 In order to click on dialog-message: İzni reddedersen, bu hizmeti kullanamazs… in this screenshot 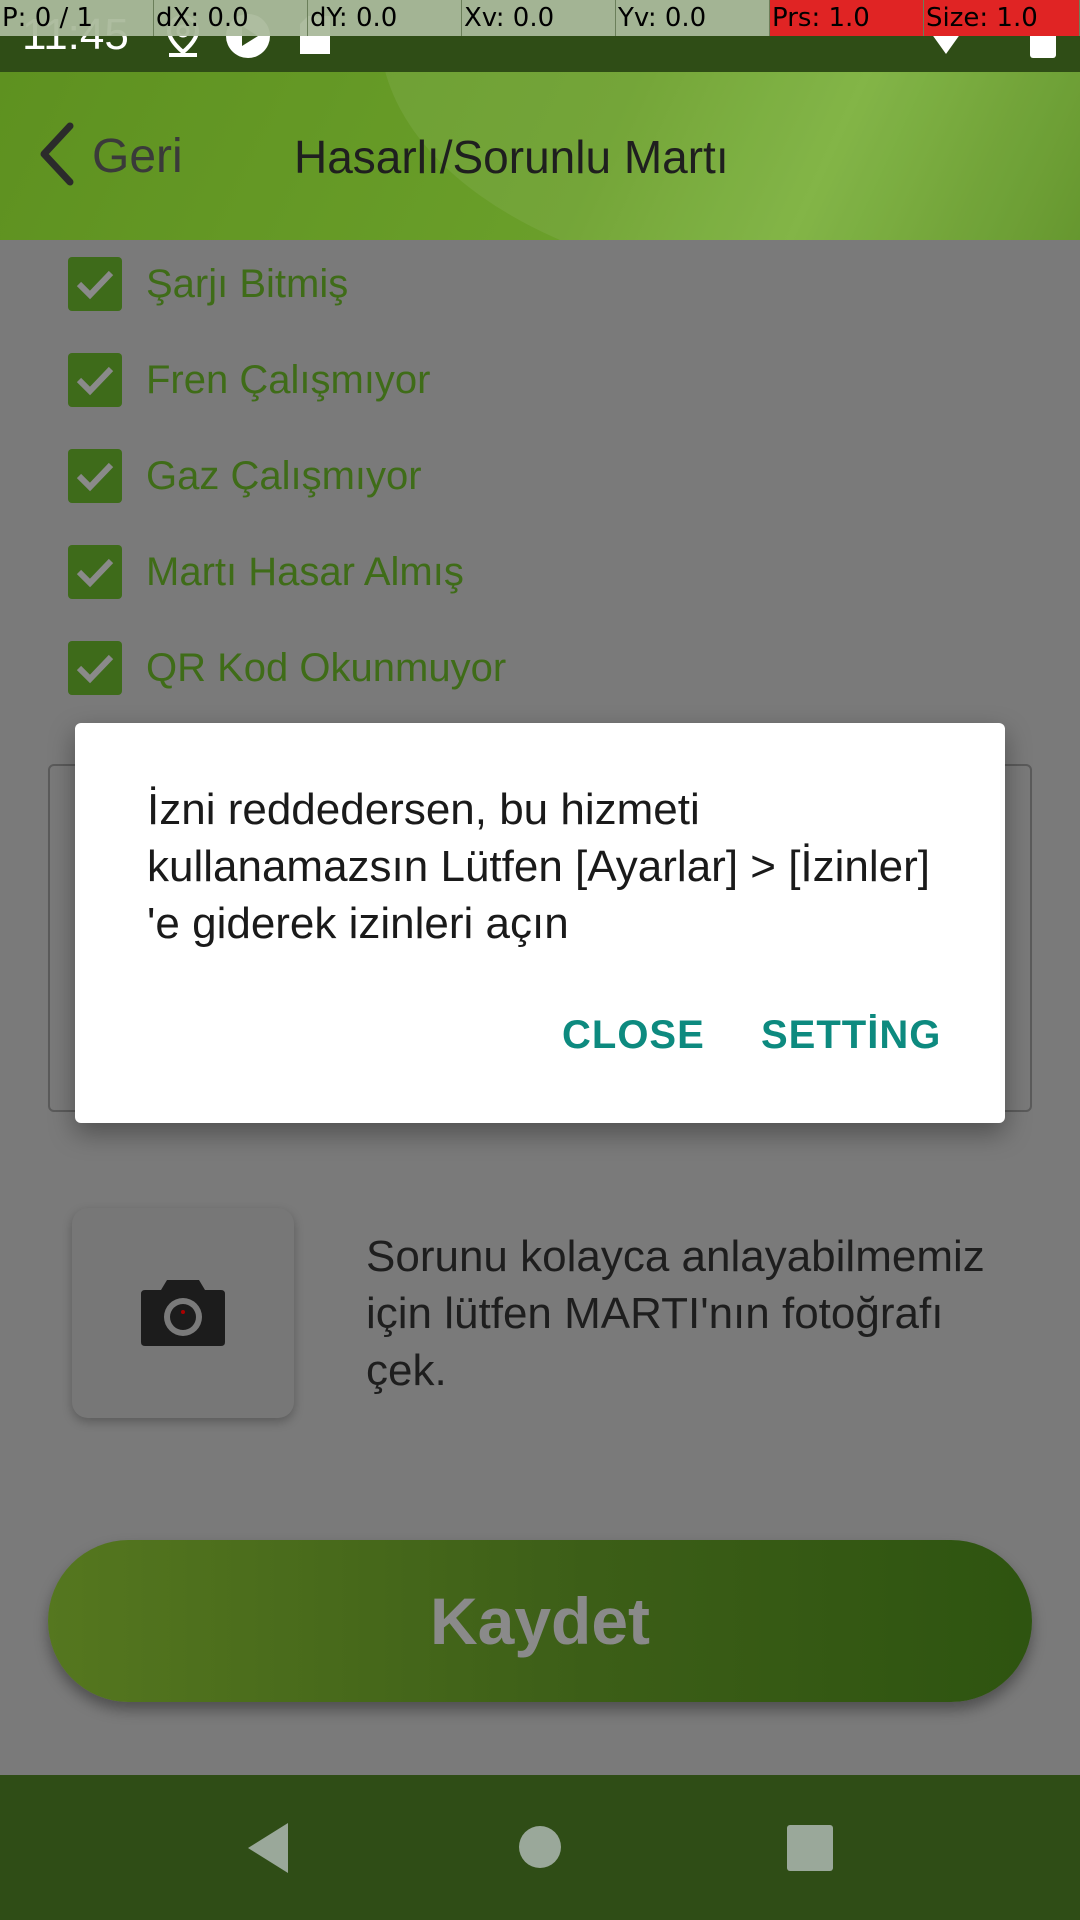, I will do `click(539, 866)`.